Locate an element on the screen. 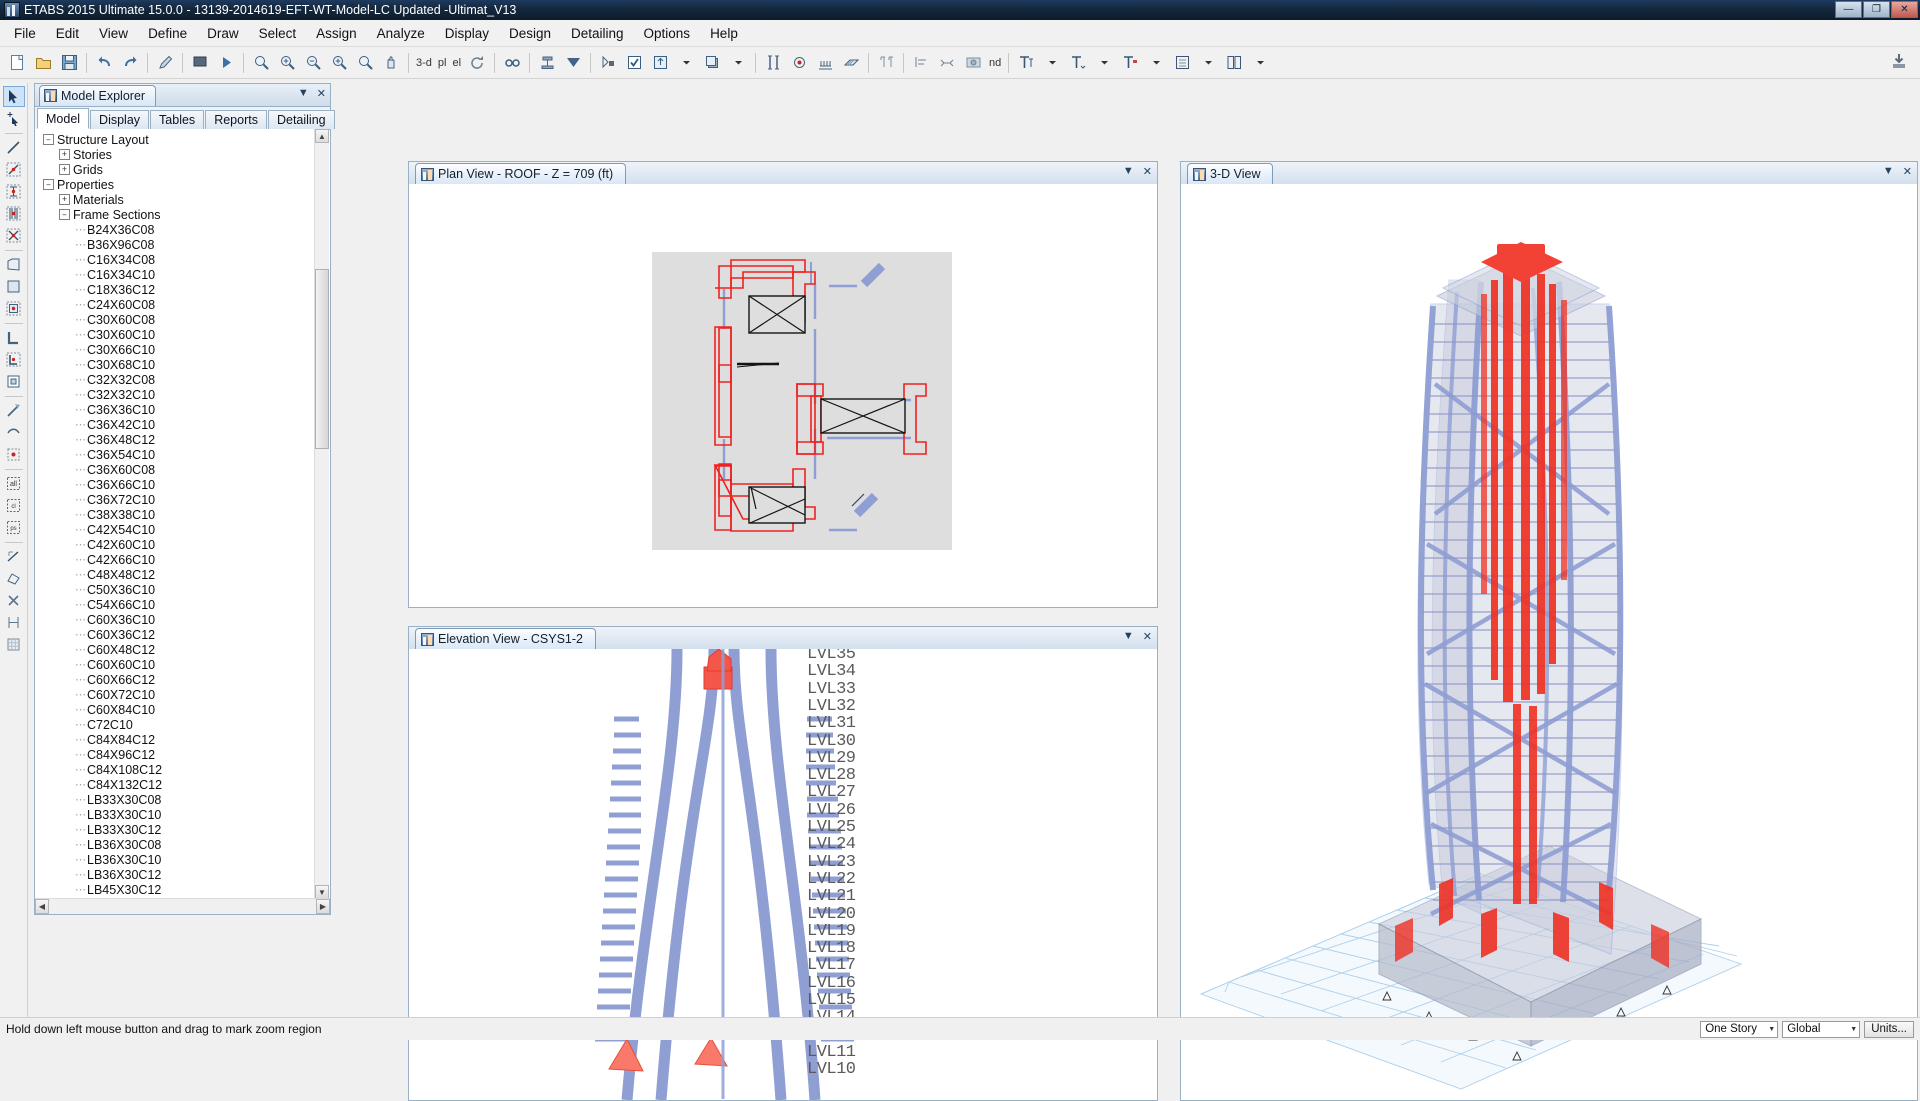  scroll-down-arrow-icon: ▼ is located at coordinates (322, 892).